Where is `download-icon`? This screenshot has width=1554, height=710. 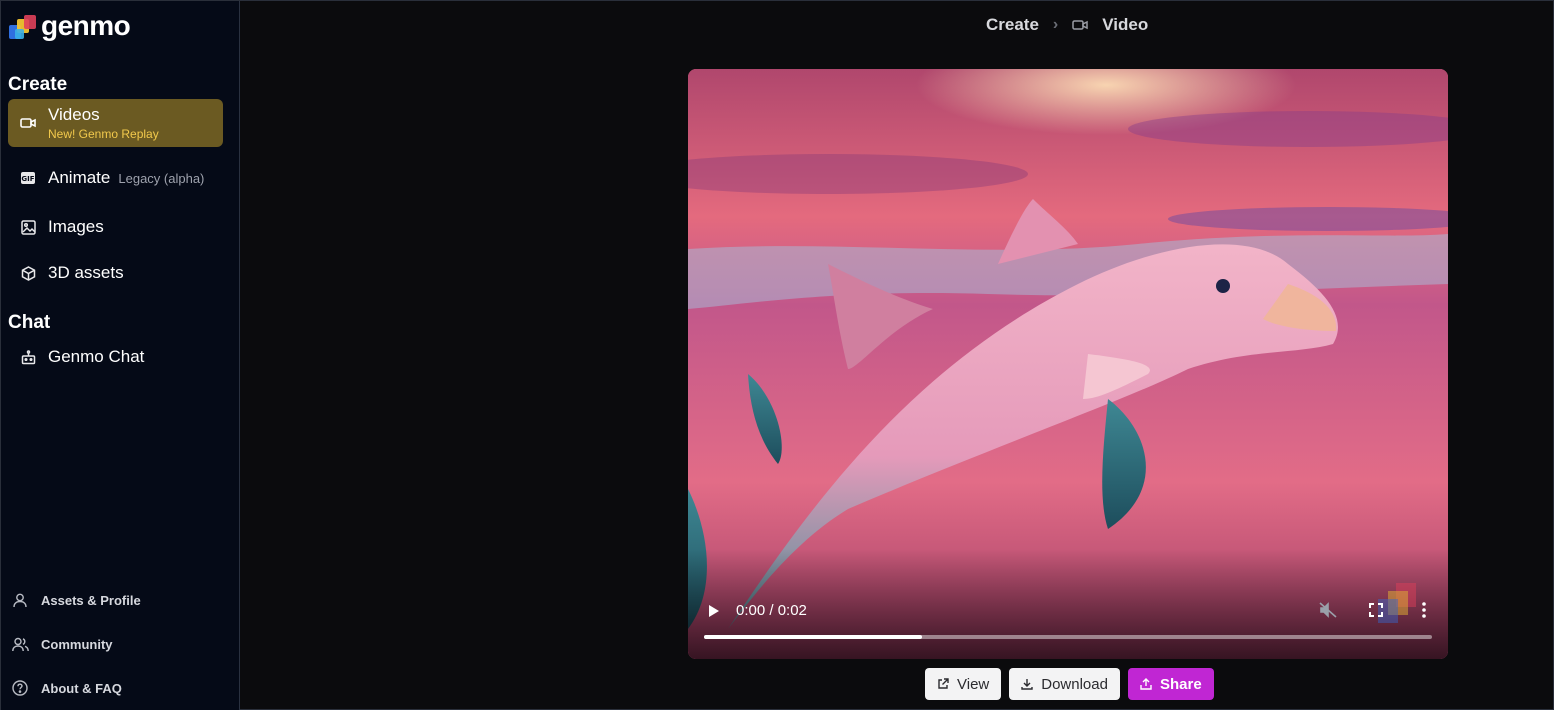
download-icon is located at coordinates (1027, 684).